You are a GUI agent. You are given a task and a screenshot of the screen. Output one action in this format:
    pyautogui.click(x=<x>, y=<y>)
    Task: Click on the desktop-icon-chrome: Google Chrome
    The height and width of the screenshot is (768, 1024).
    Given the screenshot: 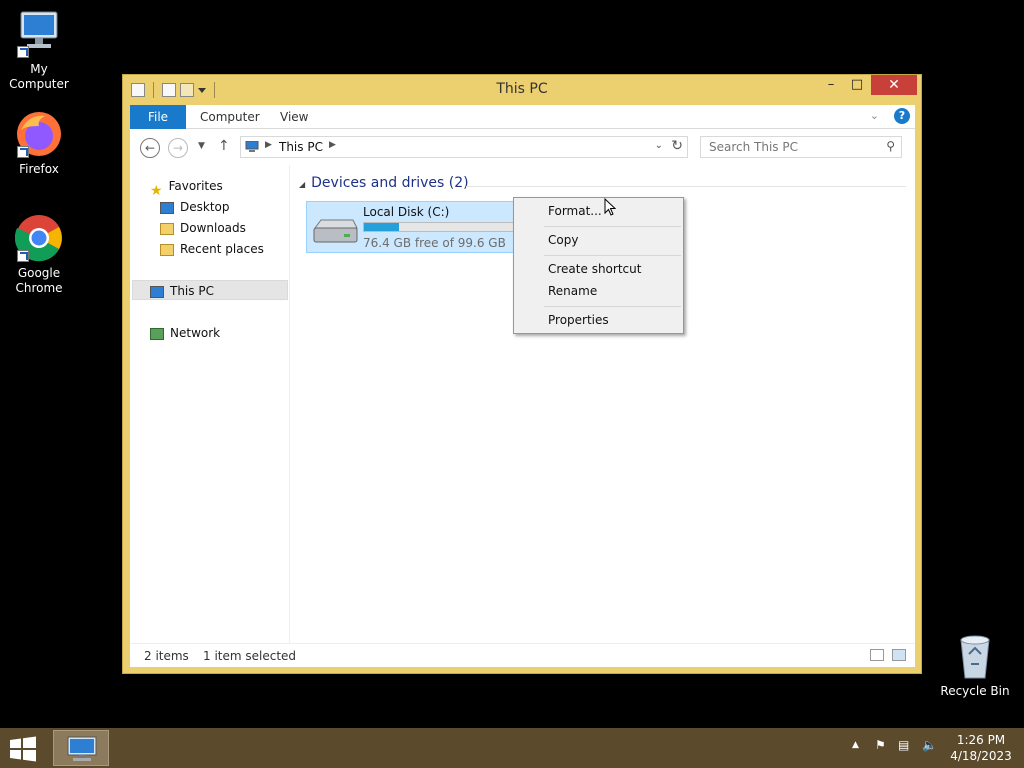 What is the action you would take?
    pyautogui.click(x=39, y=255)
    